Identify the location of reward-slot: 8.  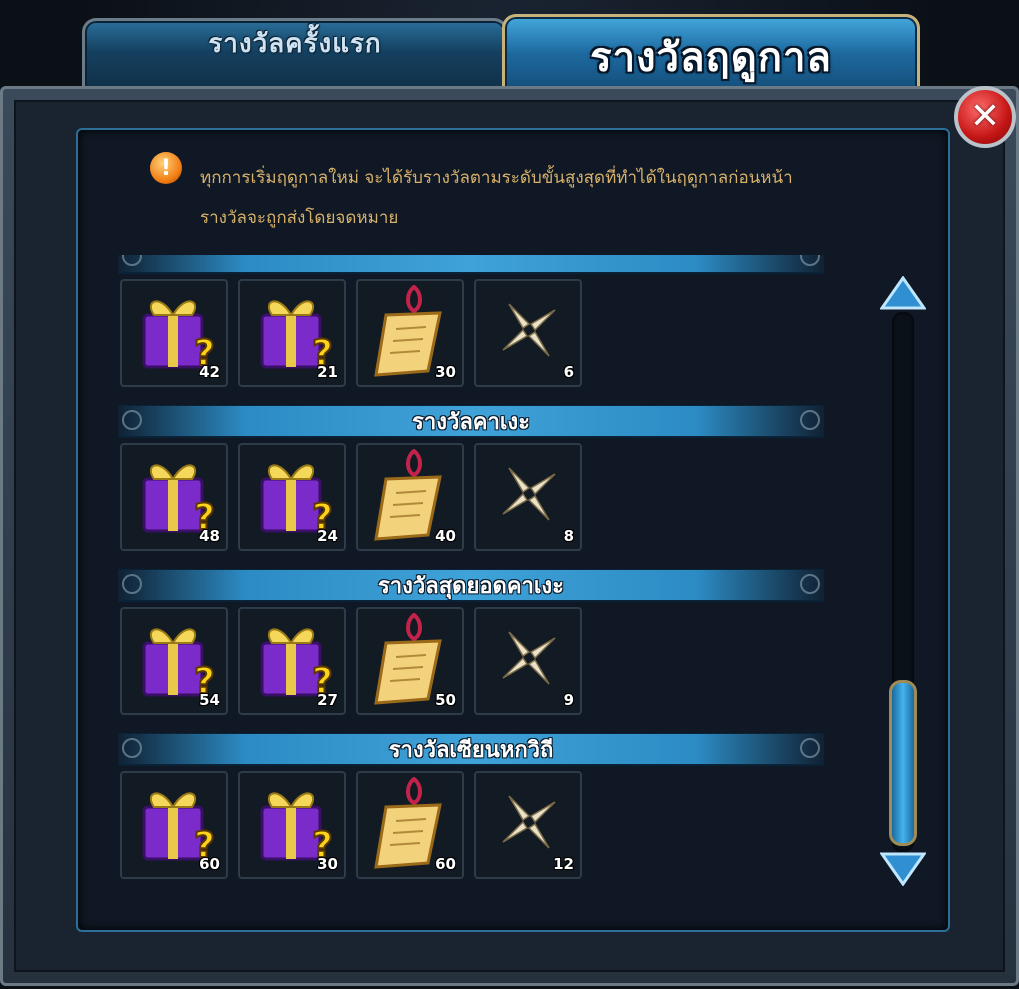
(528, 497).